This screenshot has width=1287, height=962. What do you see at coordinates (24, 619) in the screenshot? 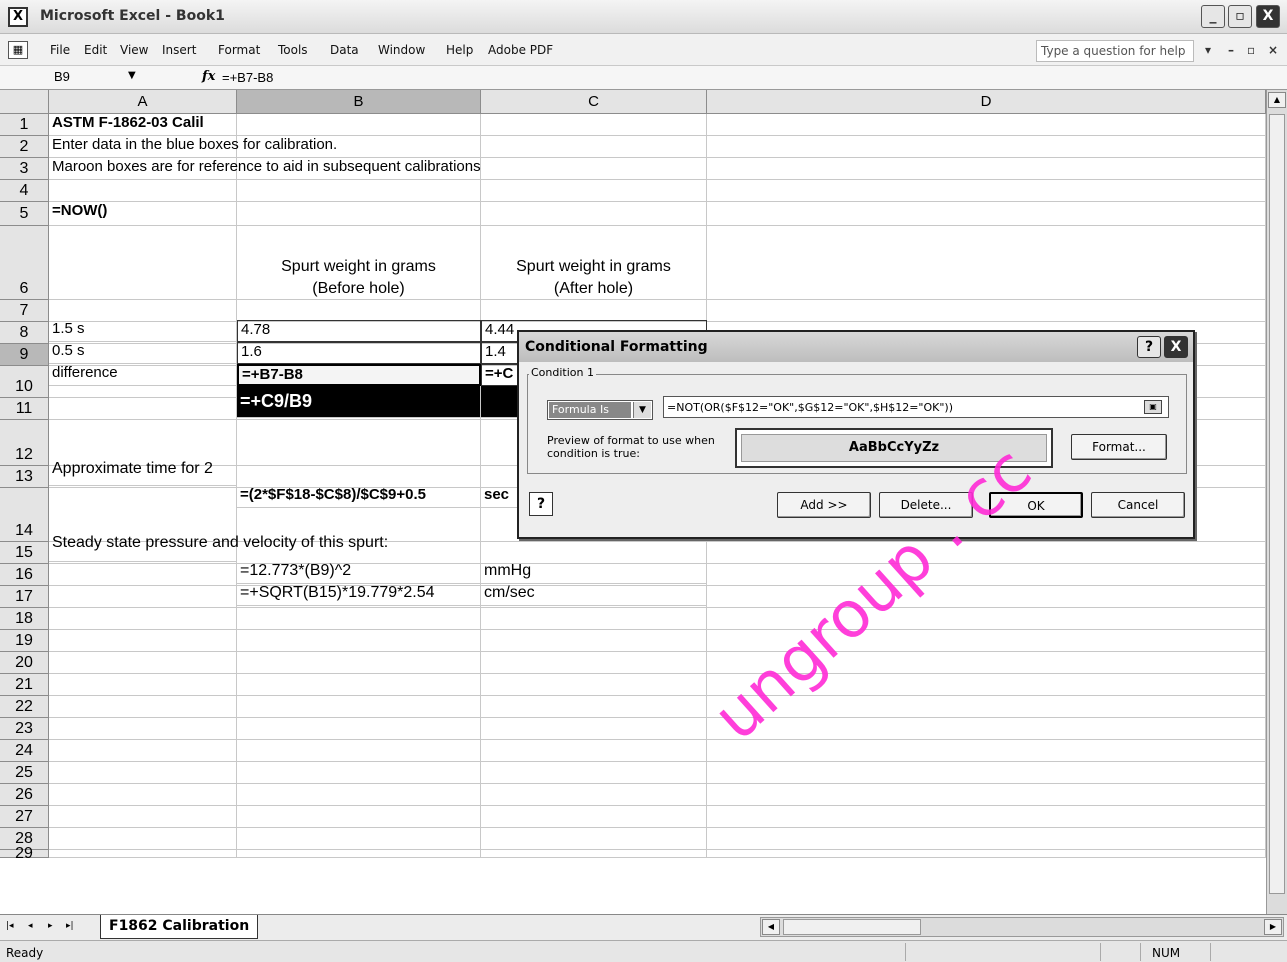
I see `row-header-18: 18` at bounding box center [24, 619].